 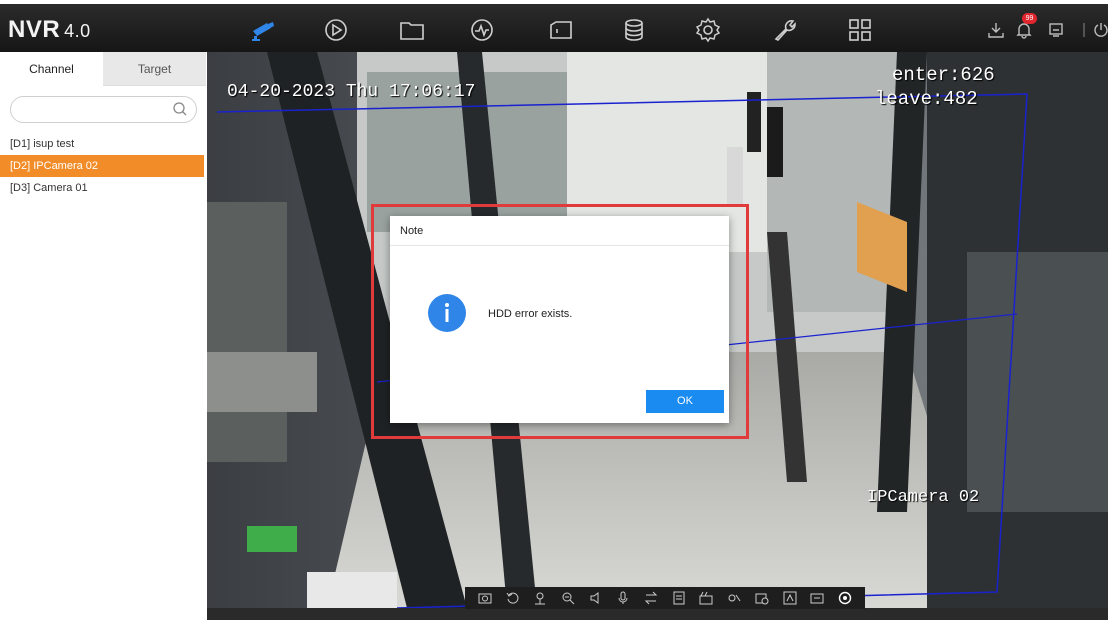 I want to click on status-icon, so click(x=817, y=598).